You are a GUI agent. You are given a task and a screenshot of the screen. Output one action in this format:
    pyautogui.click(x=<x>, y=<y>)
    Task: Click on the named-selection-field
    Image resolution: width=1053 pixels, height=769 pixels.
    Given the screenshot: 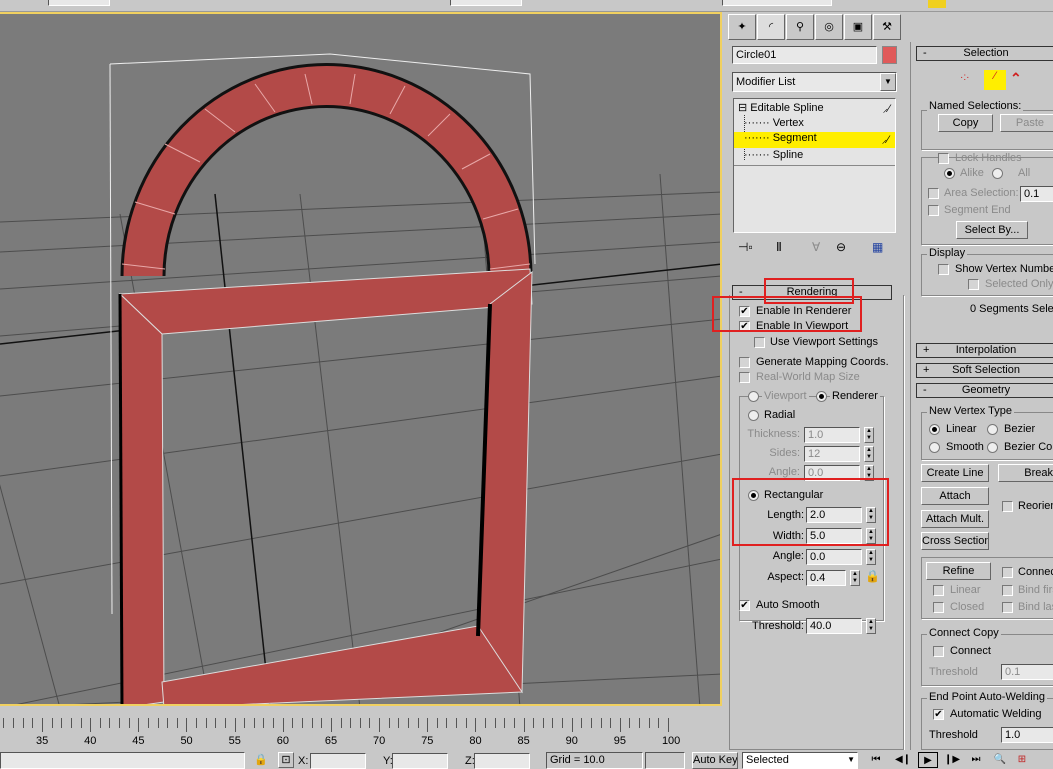 What is the action you would take?
    pyautogui.click(x=777, y=3)
    